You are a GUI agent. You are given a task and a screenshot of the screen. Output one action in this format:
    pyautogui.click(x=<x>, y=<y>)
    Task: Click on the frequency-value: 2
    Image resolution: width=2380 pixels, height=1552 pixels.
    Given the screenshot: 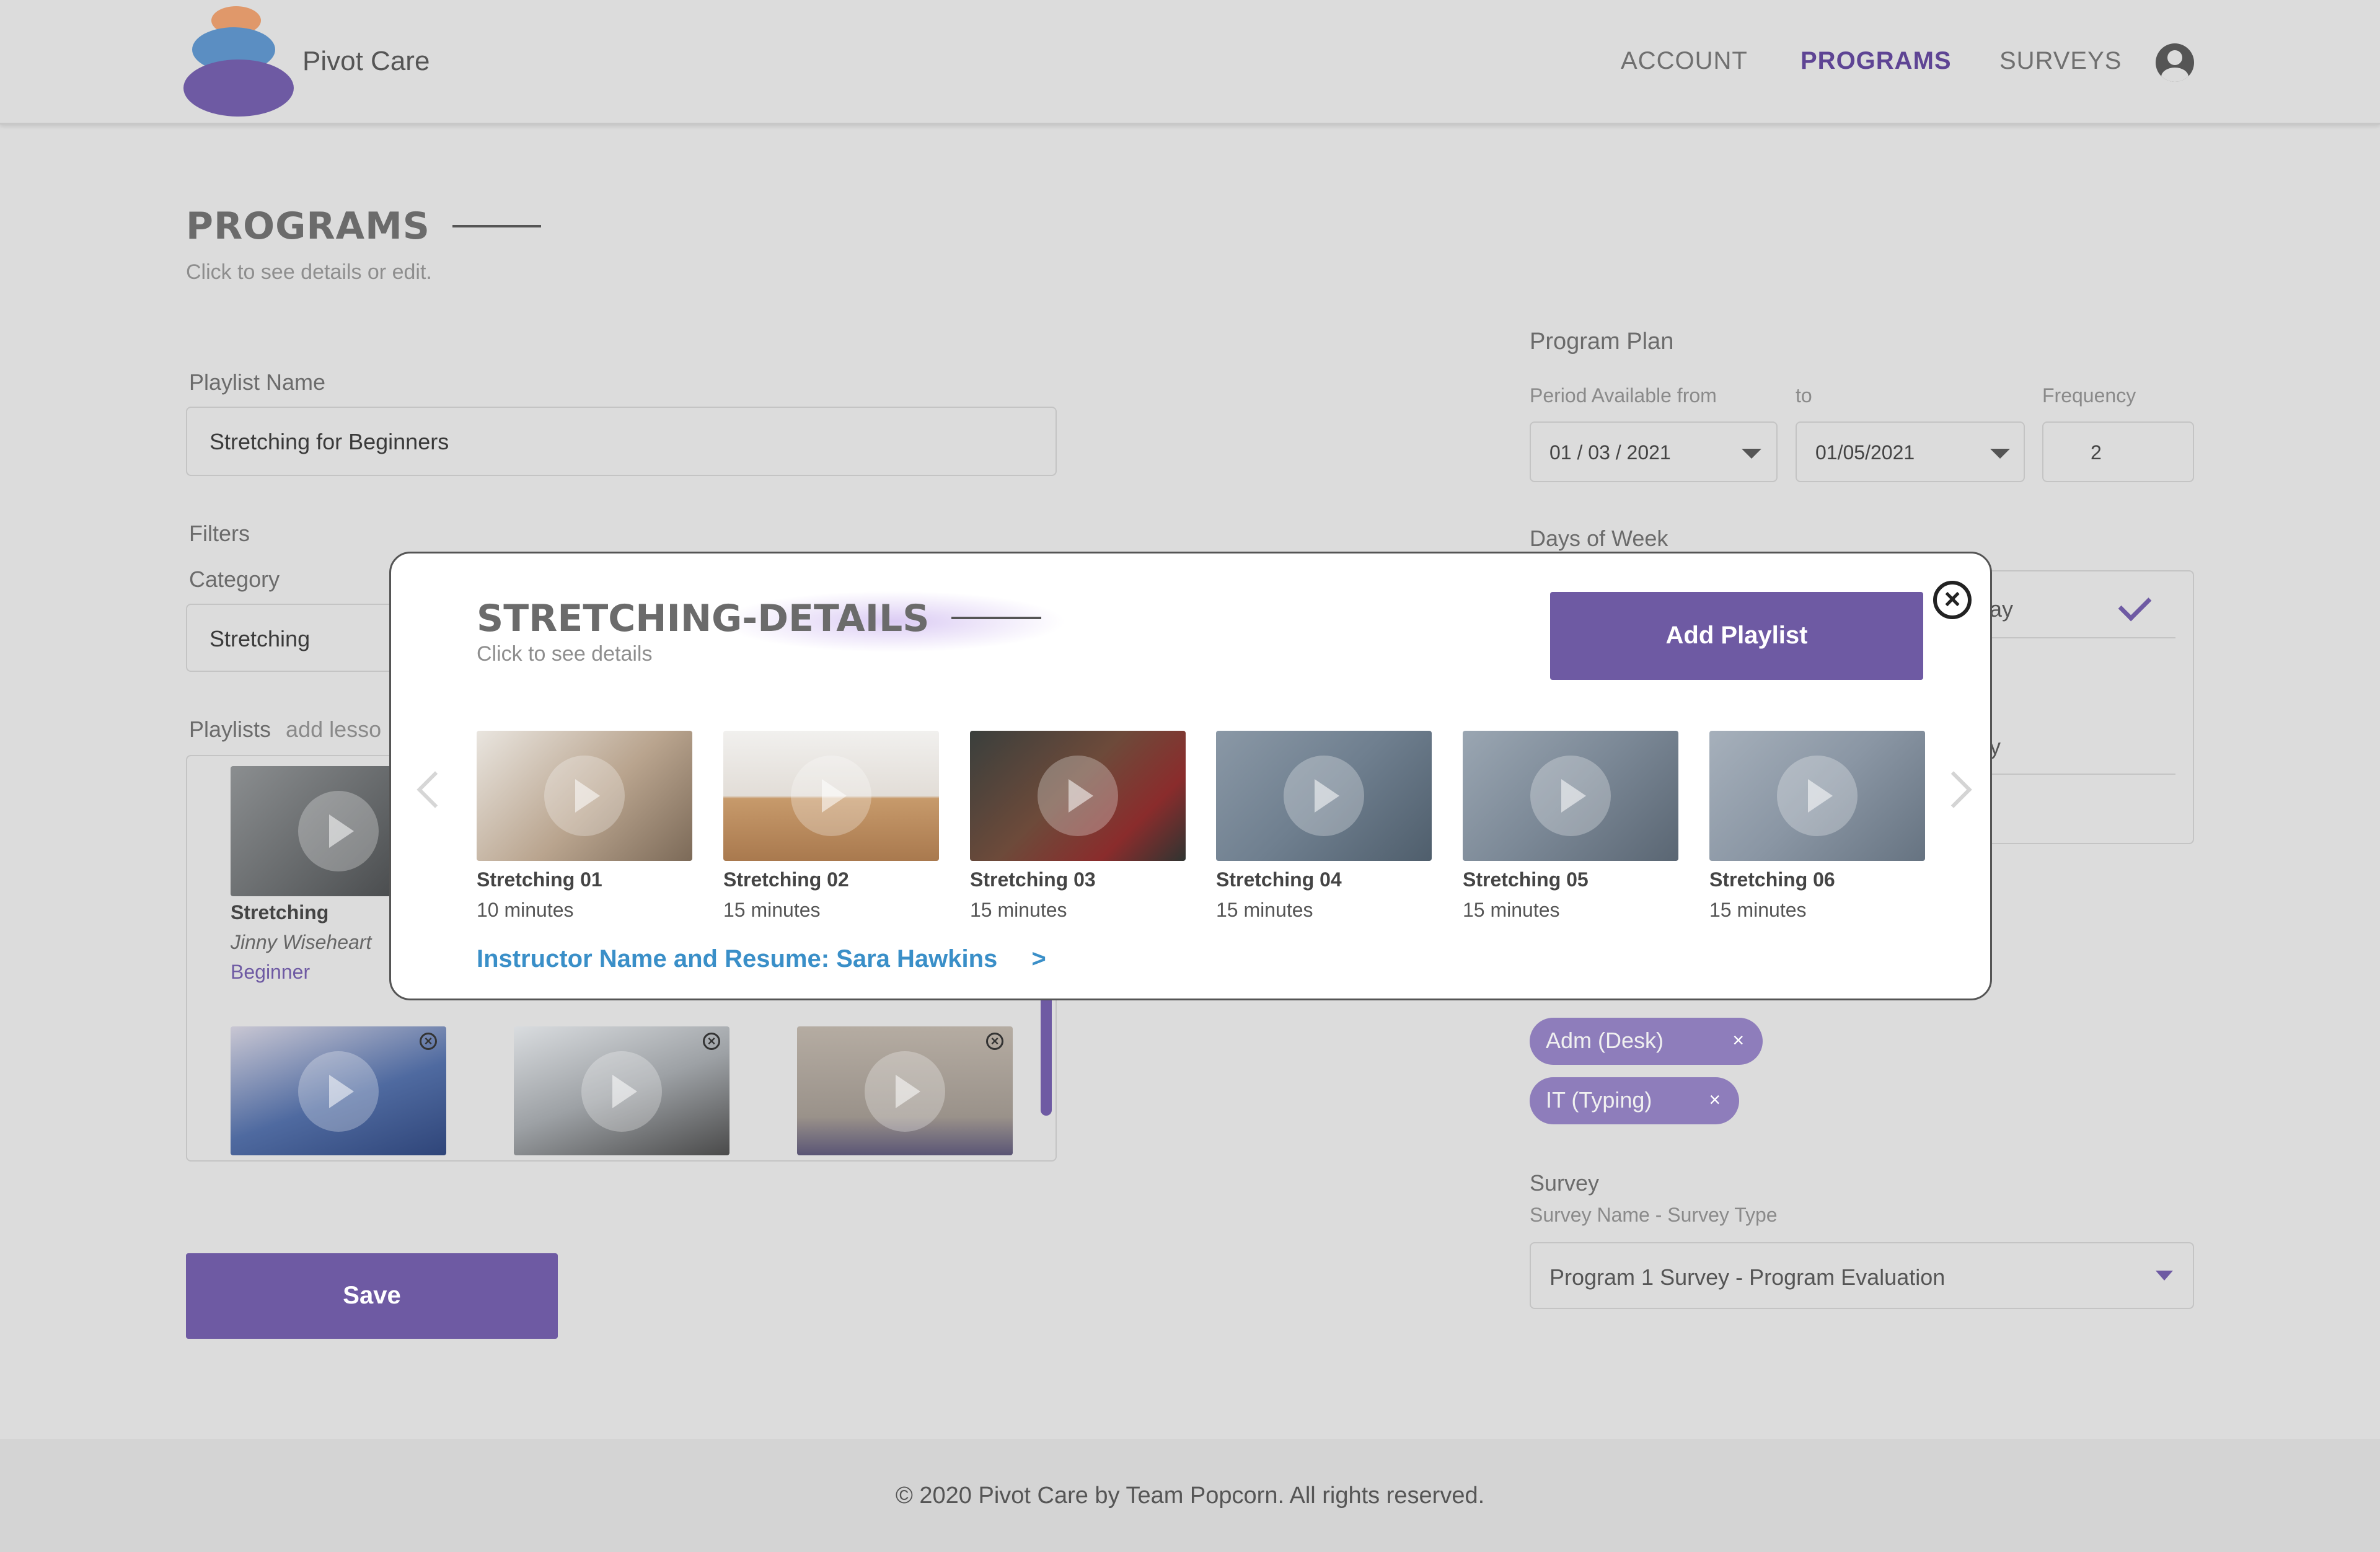 What is the action you would take?
    pyautogui.click(x=2096, y=452)
    